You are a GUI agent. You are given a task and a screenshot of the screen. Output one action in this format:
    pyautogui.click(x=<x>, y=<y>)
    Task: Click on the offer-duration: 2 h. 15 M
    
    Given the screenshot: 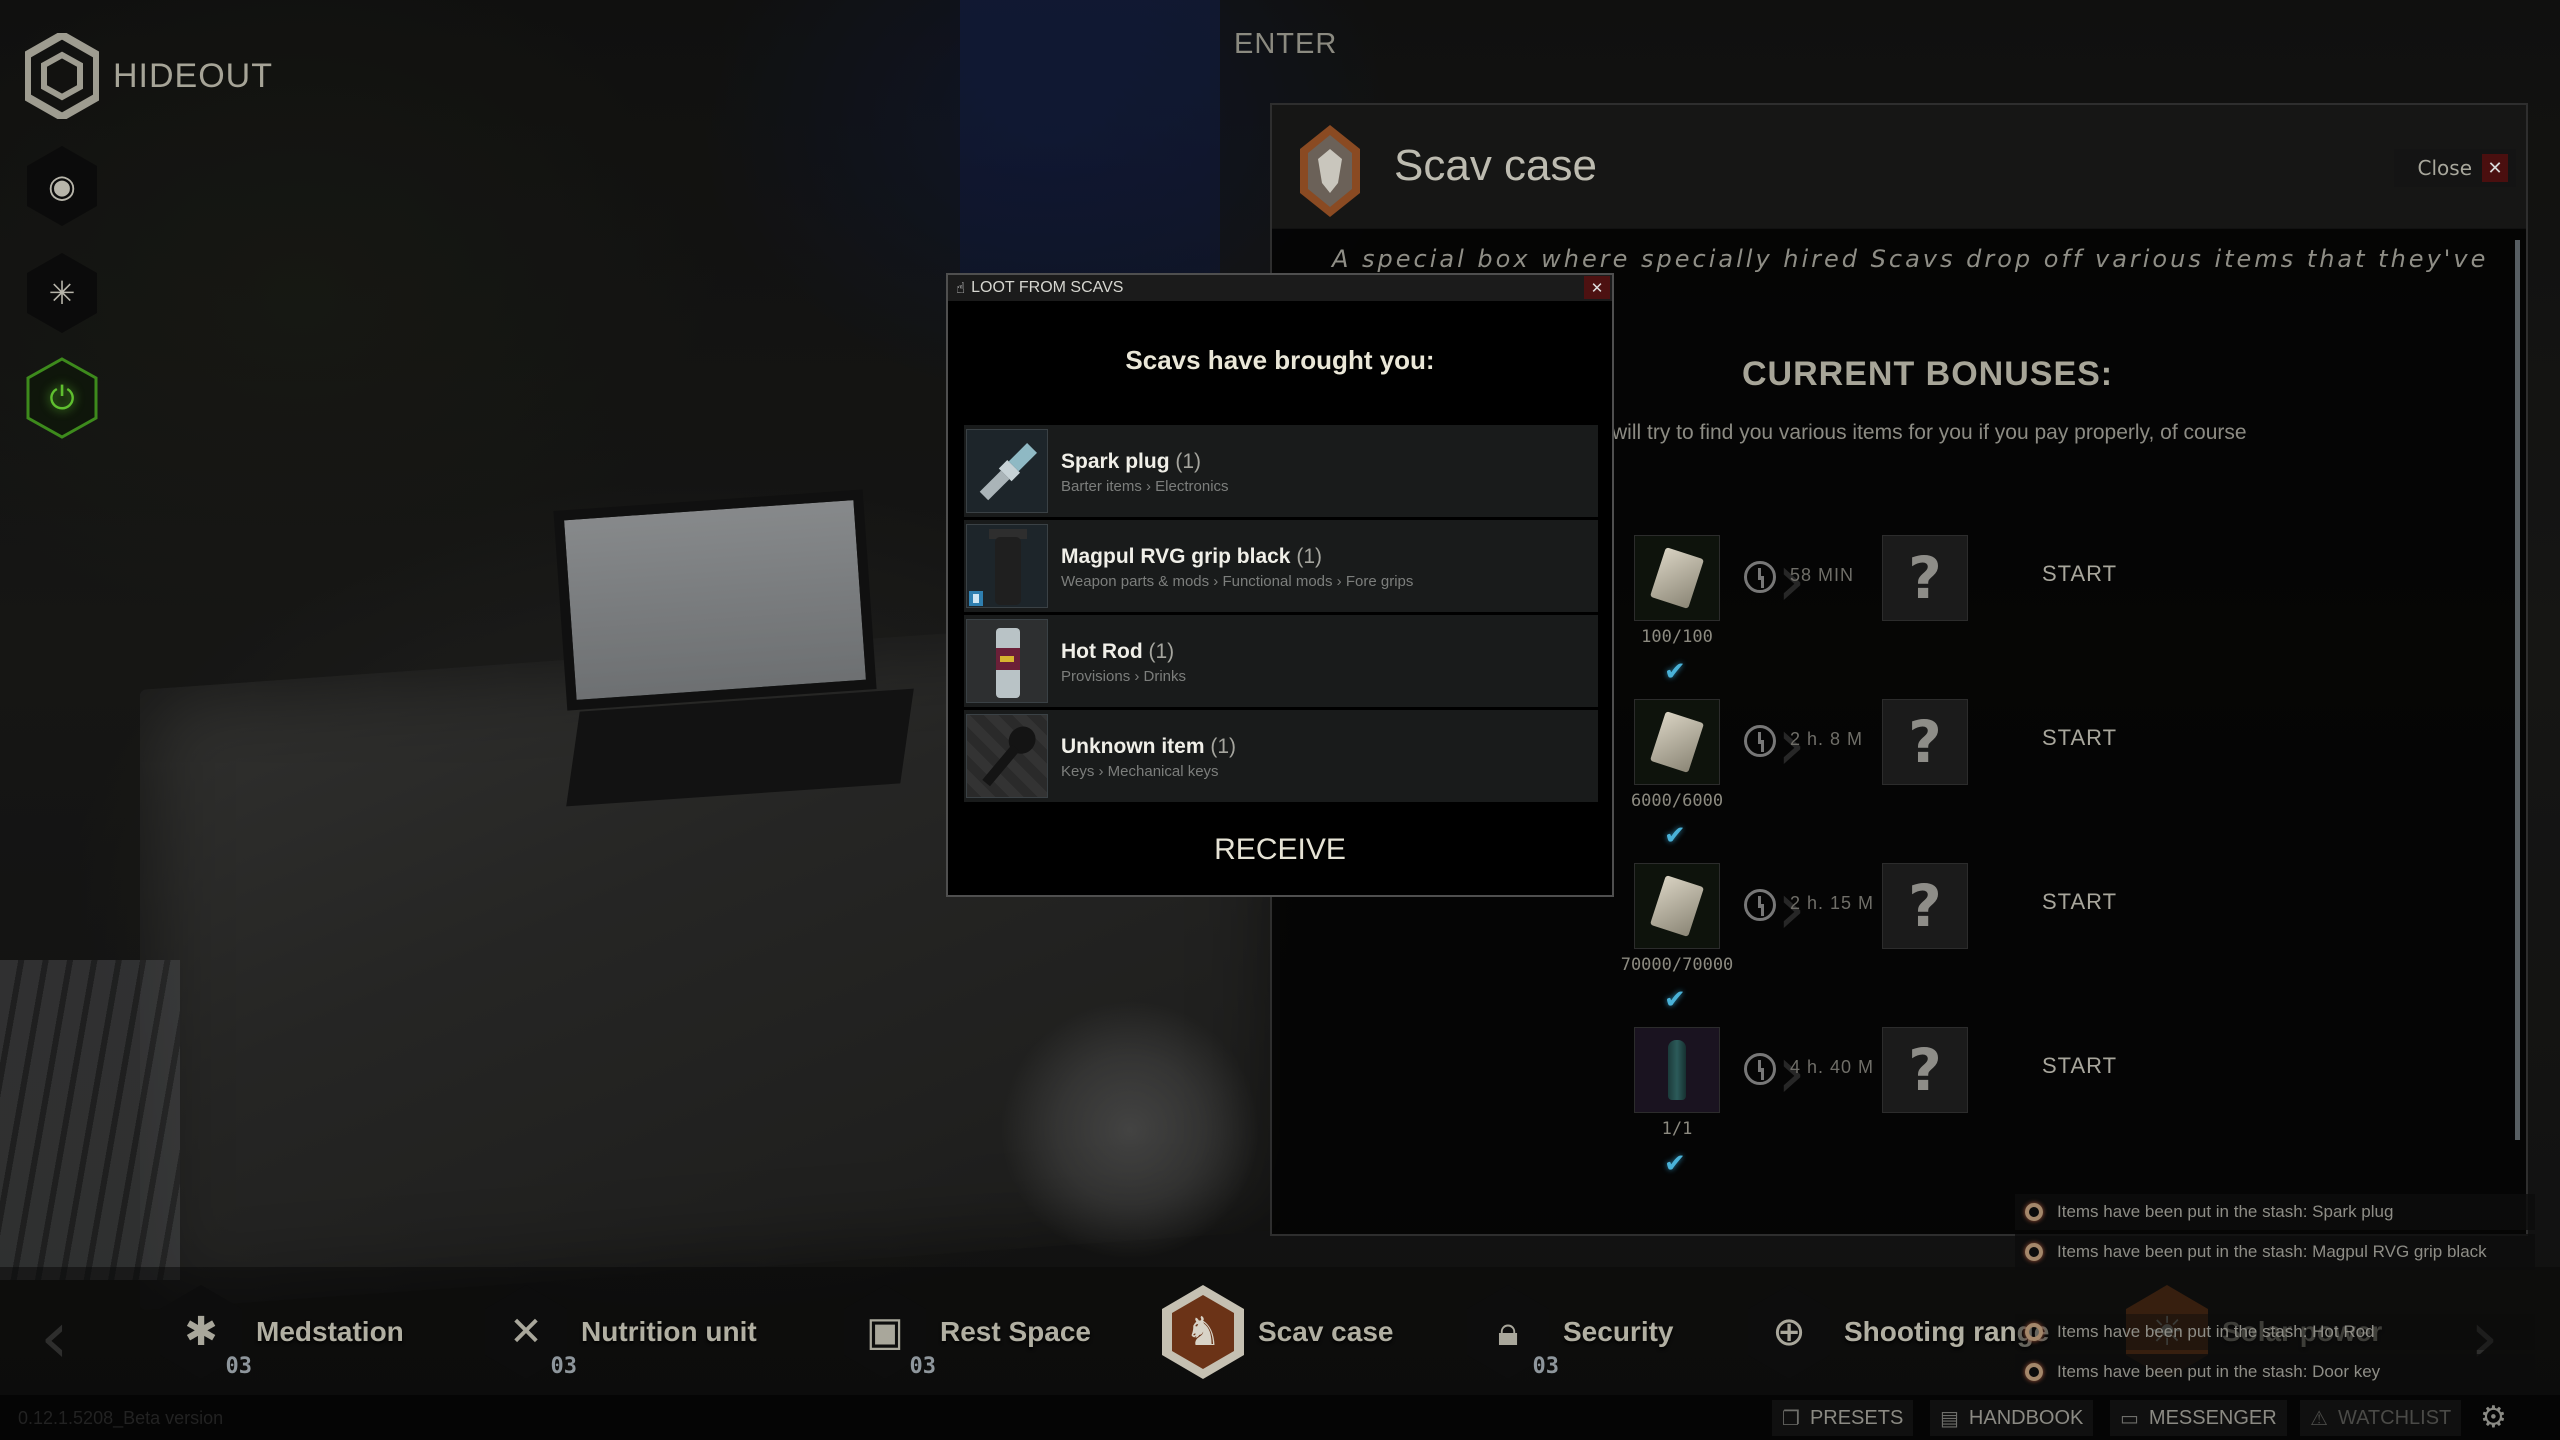 What is the action you would take?
    pyautogui.click(x=1832, y=903)
    